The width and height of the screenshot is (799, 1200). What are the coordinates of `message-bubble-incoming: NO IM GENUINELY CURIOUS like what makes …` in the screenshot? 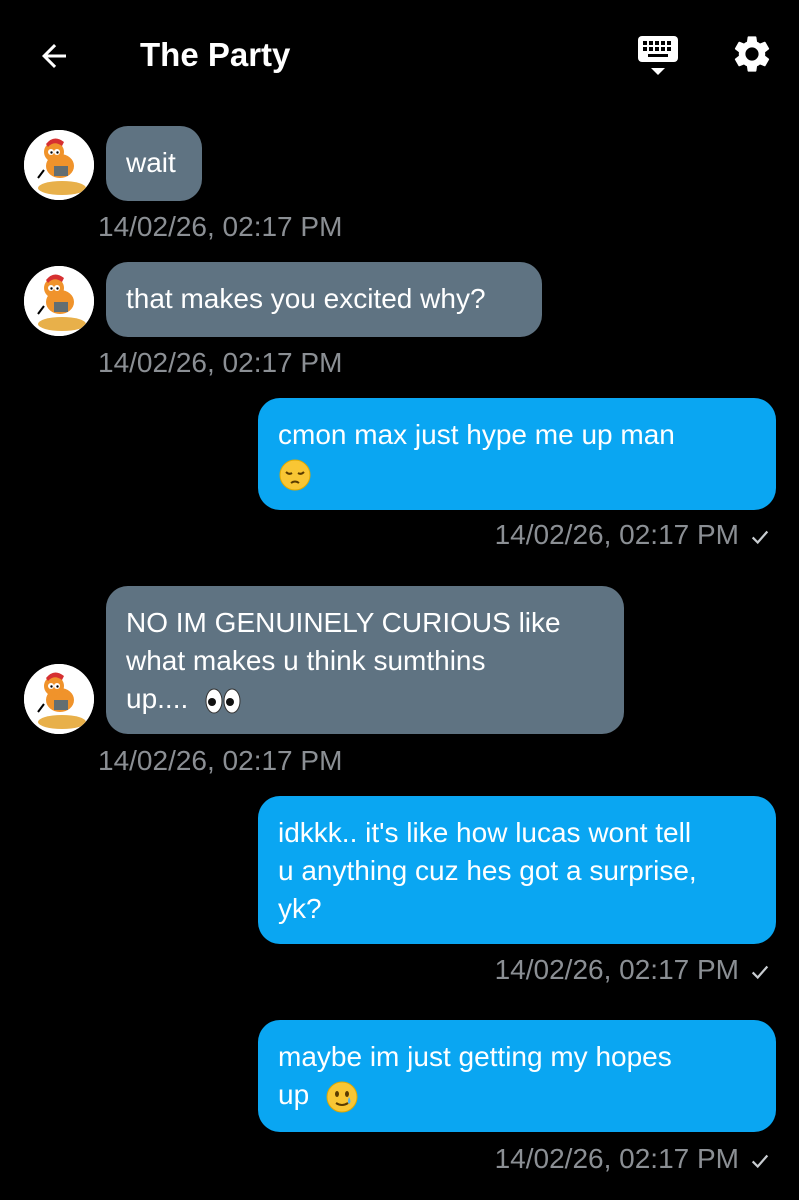 It's located at (365, 660).